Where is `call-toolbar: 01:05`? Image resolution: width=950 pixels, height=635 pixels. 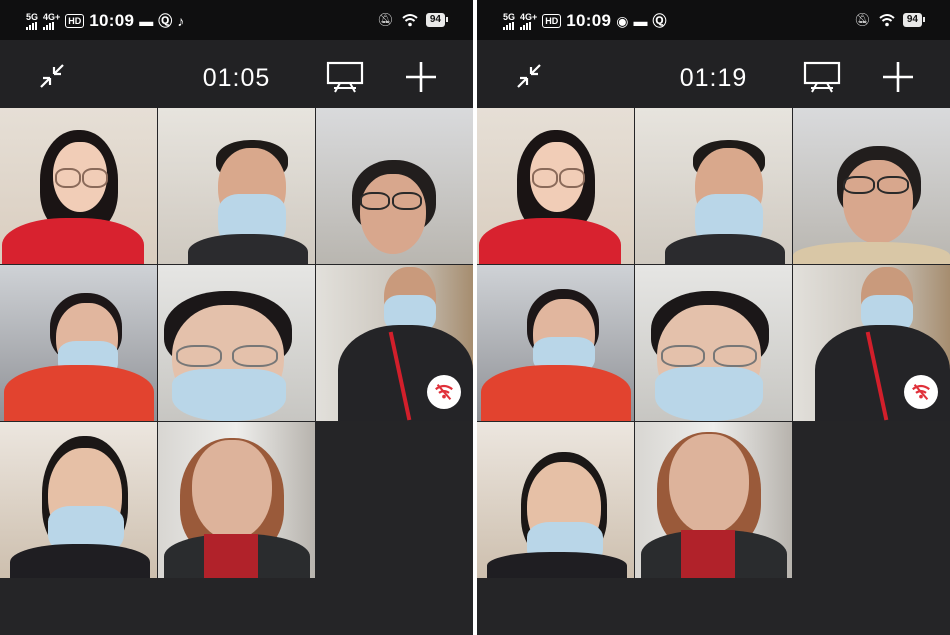
call-toolbar: 01:05 is located at coordinates (236, 74).